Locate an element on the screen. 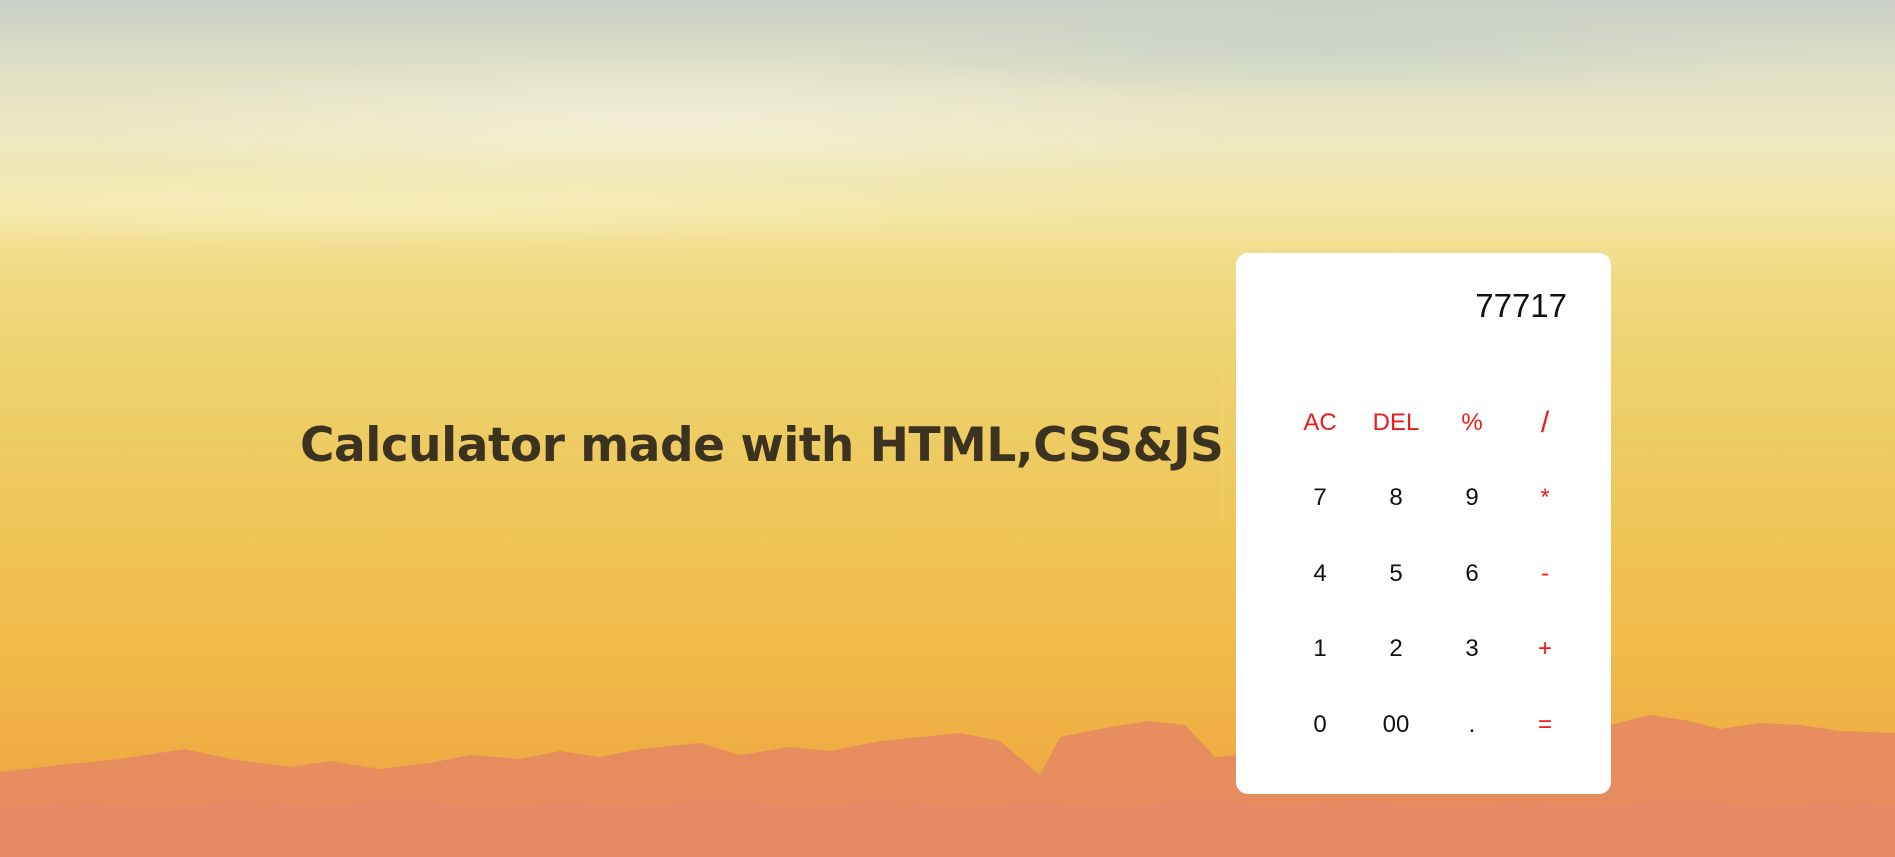  multiply-key: * is located at coordinates (1545, 499).